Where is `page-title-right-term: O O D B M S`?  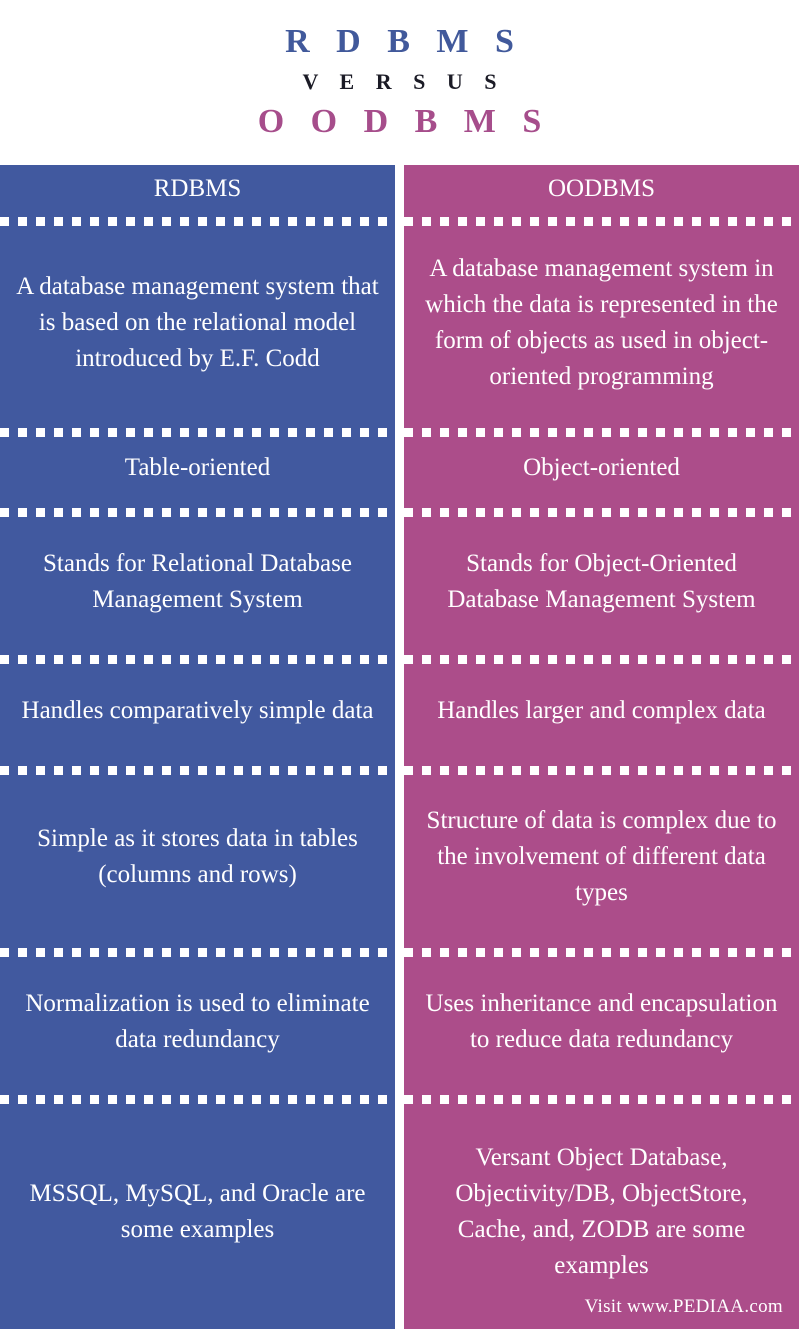
page-title-right-term: O O D B M S is located at coordinates (404, 121).